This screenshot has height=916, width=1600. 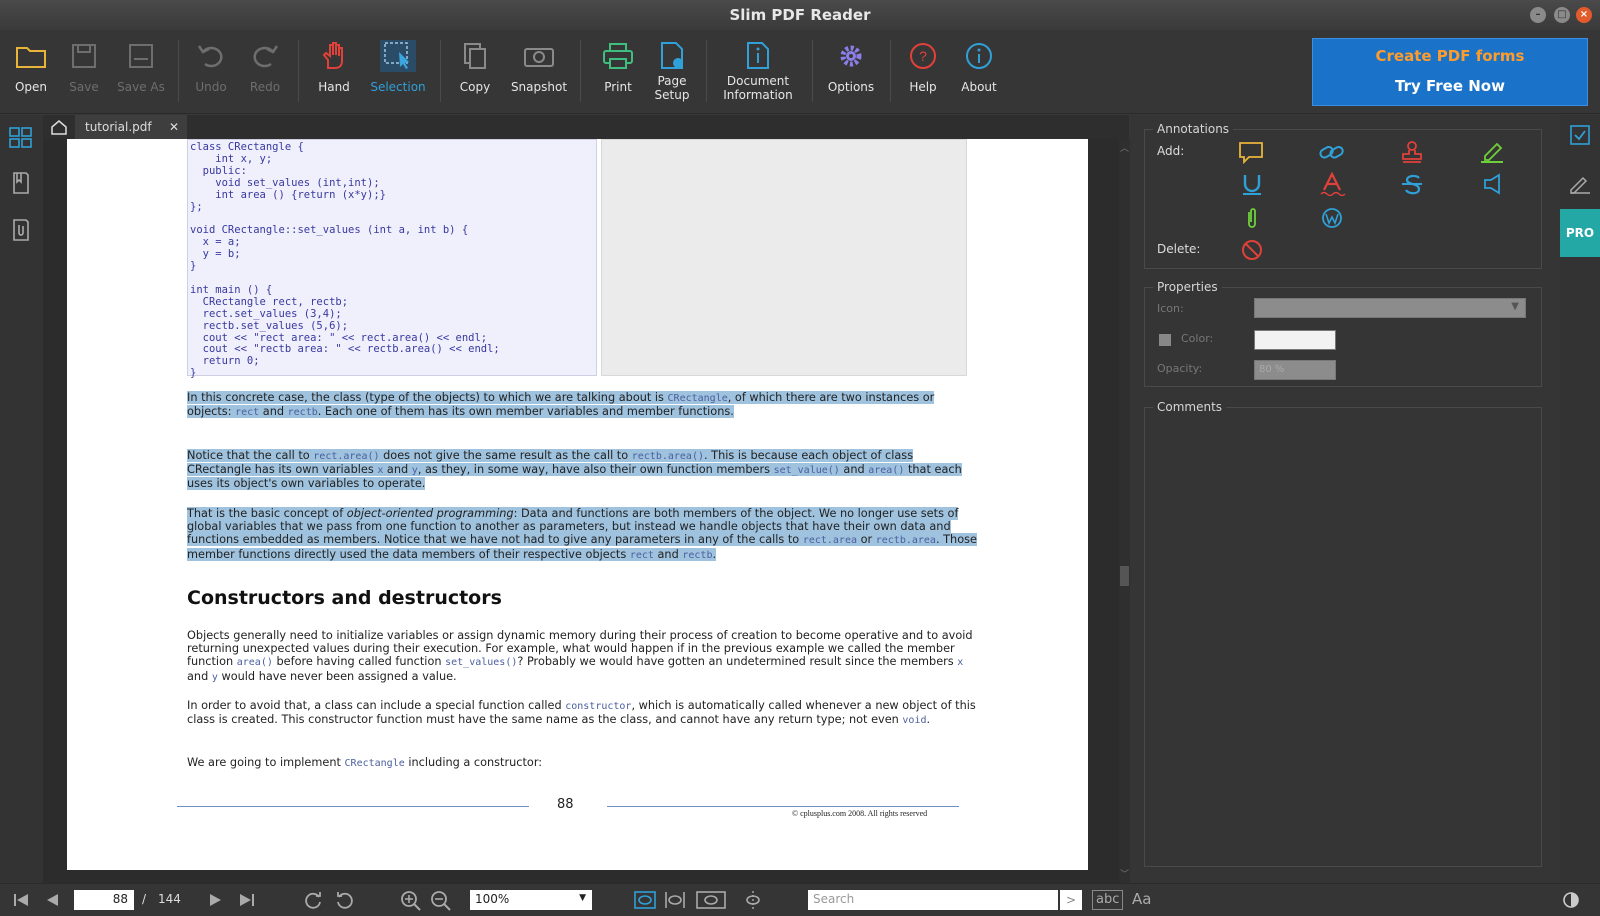 What do you see at coordinates (344, 598) in the screenshot?
I see `section-heading: Constructors and destructors` at bounding box center [344, 598].